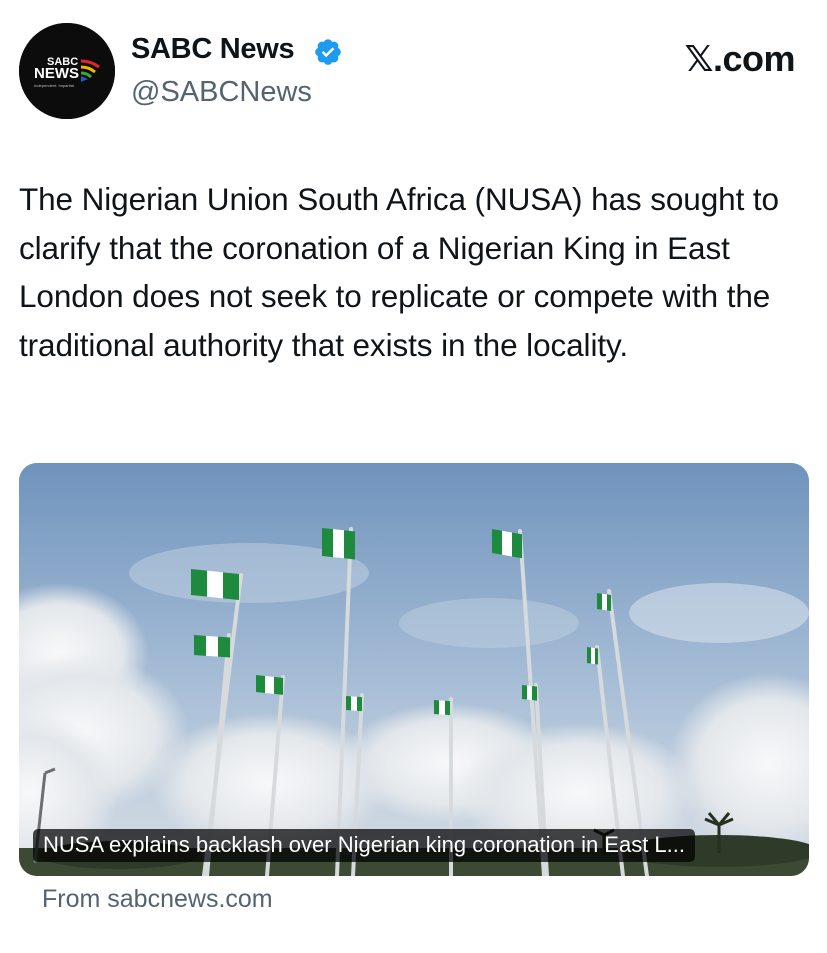  What do you see at coordinates (328, 52) in the screenshot?
I see `verified-badge-icon` at bounding box center [328, 52].